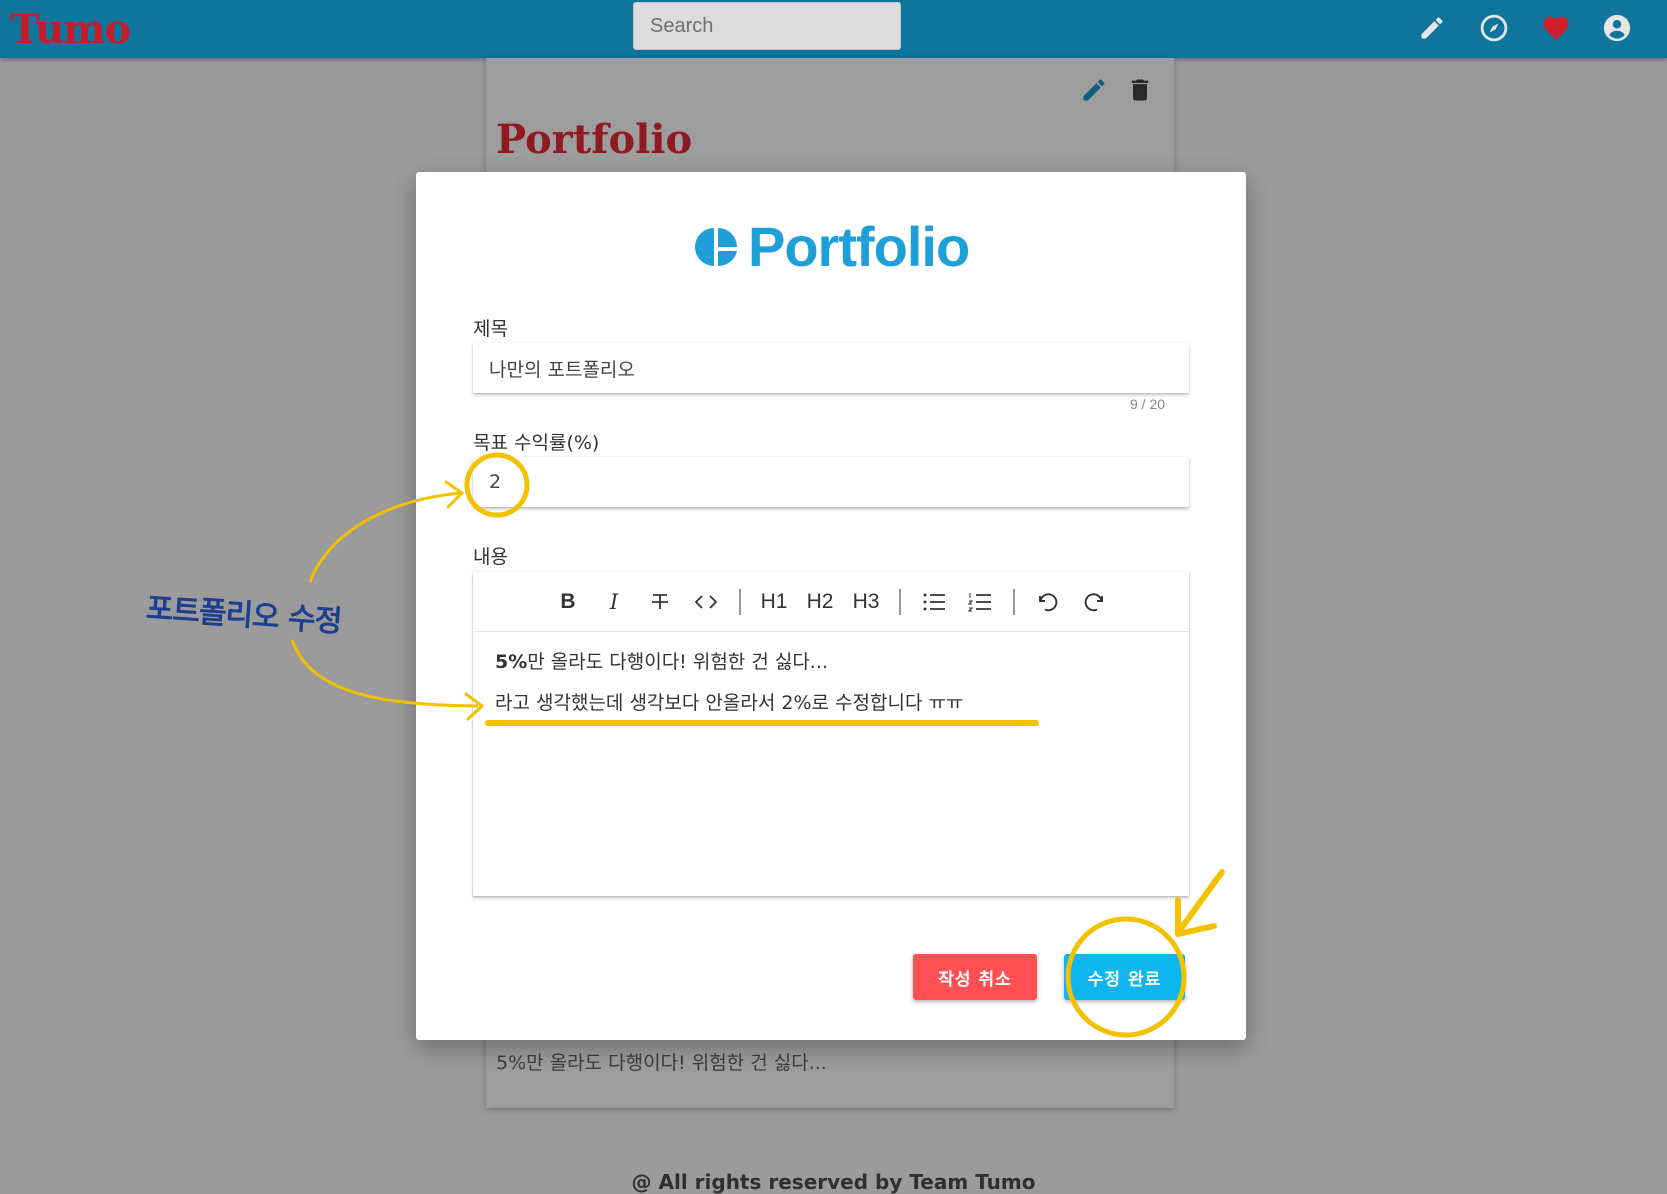 The width and height of the screenshot is (1667, 1194). I want to click on title-char-counter: 9 / 20, so click(1148, 404).